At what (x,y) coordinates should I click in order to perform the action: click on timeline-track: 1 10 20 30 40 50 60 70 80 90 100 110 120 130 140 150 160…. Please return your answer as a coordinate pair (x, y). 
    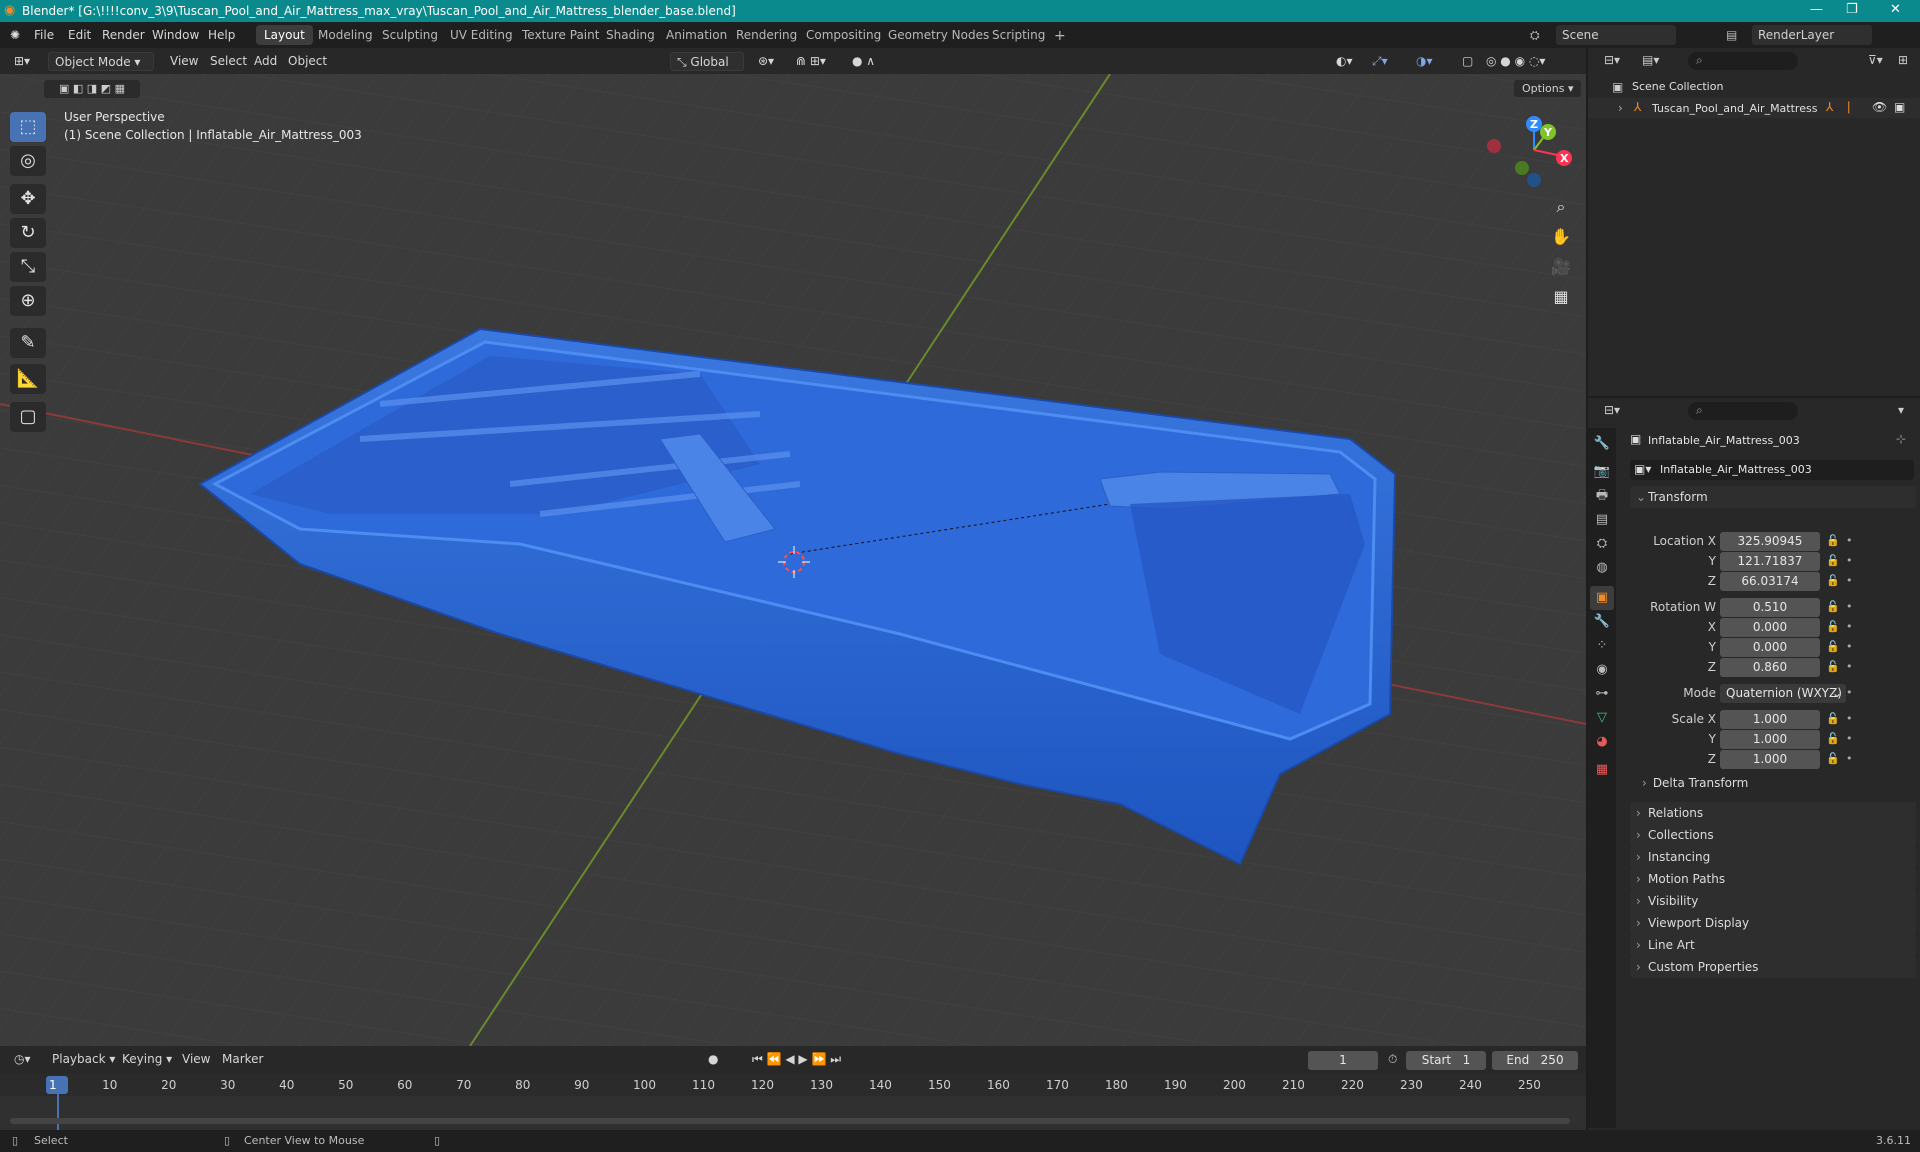
    Looking at the image, I should click on (793, 1102).